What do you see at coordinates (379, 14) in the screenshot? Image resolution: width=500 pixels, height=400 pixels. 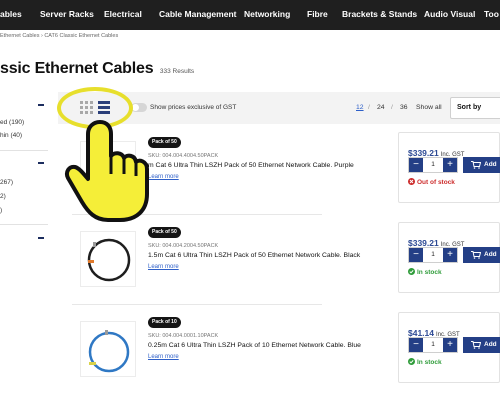 I see `nav-item-brackets-stands: Brackets & Stands` at bounding box center [379, 14].